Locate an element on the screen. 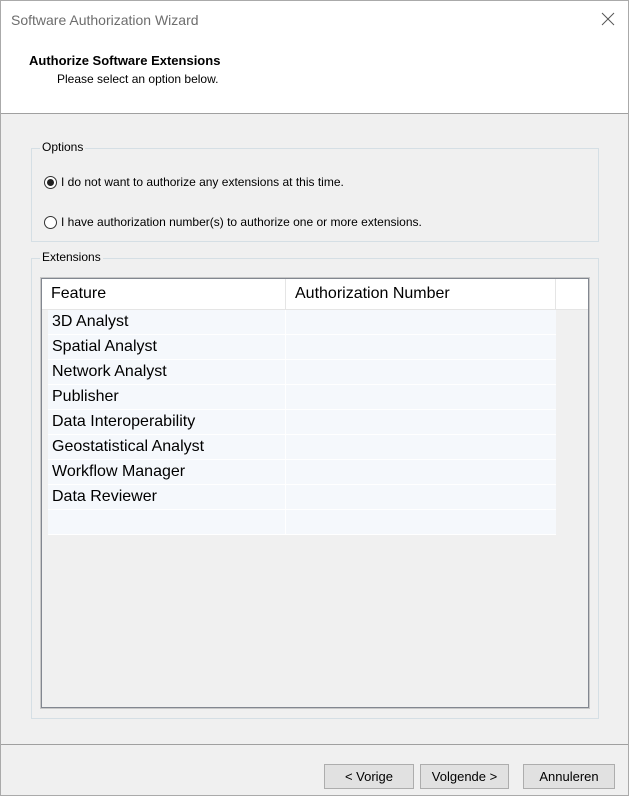 This screenshot has width=631, height=806. feature-cell: Publisher is located at coordinates (167, 397).